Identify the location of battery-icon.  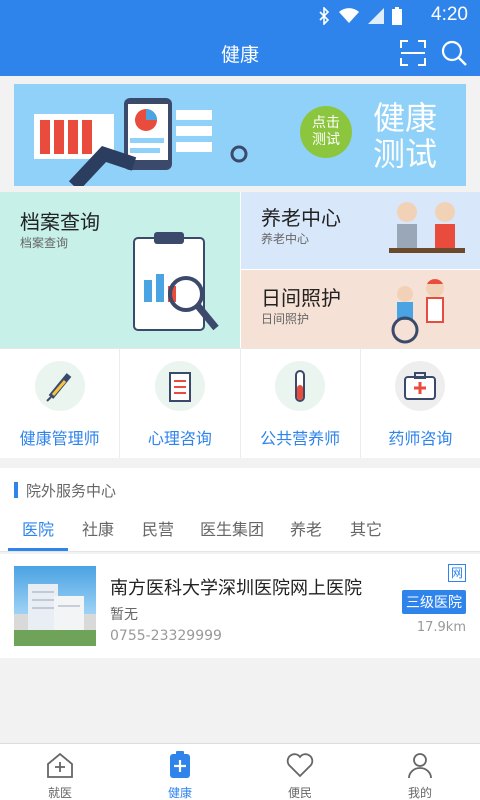
(397, 16).